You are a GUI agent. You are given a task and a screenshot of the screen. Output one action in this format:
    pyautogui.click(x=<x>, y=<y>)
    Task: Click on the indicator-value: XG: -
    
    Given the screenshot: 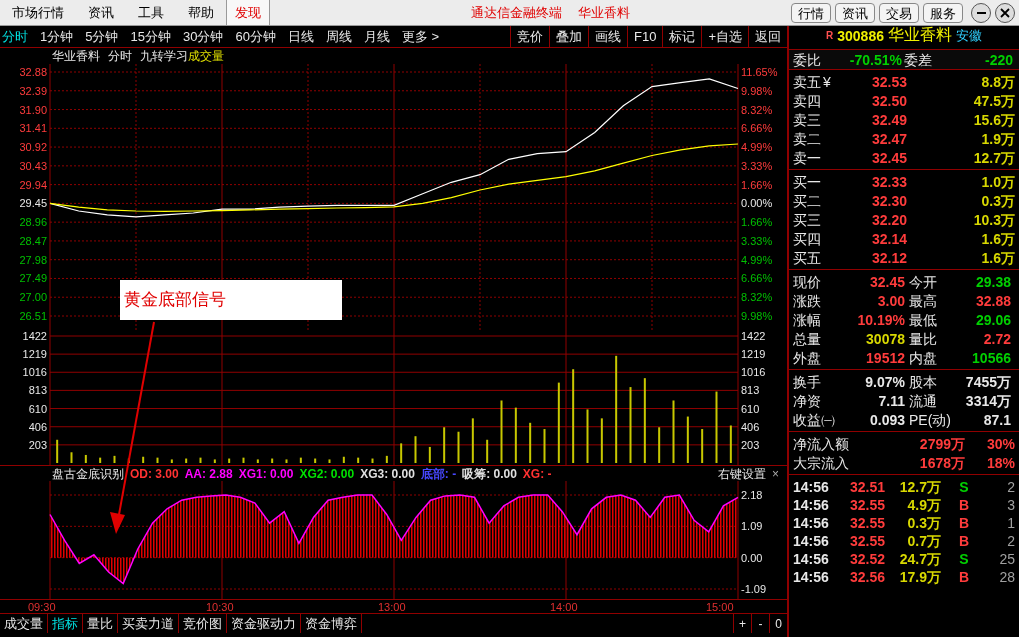 What is the action you would take?
    pyautogui.click(x=537, y=474)
    